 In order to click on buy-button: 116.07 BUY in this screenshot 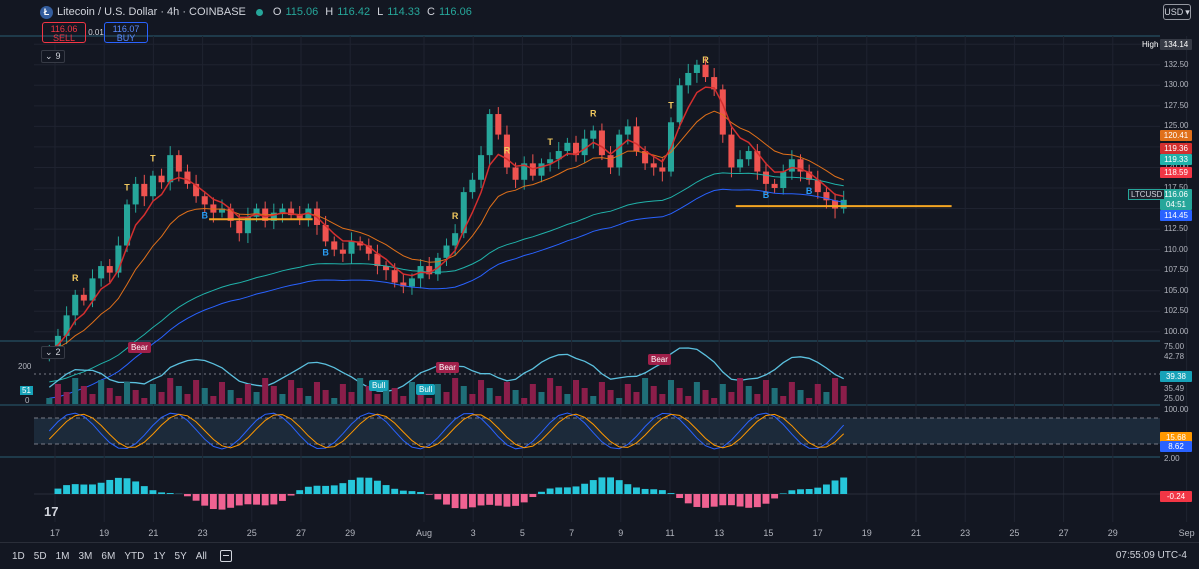, I will do `click(126, 32)`.